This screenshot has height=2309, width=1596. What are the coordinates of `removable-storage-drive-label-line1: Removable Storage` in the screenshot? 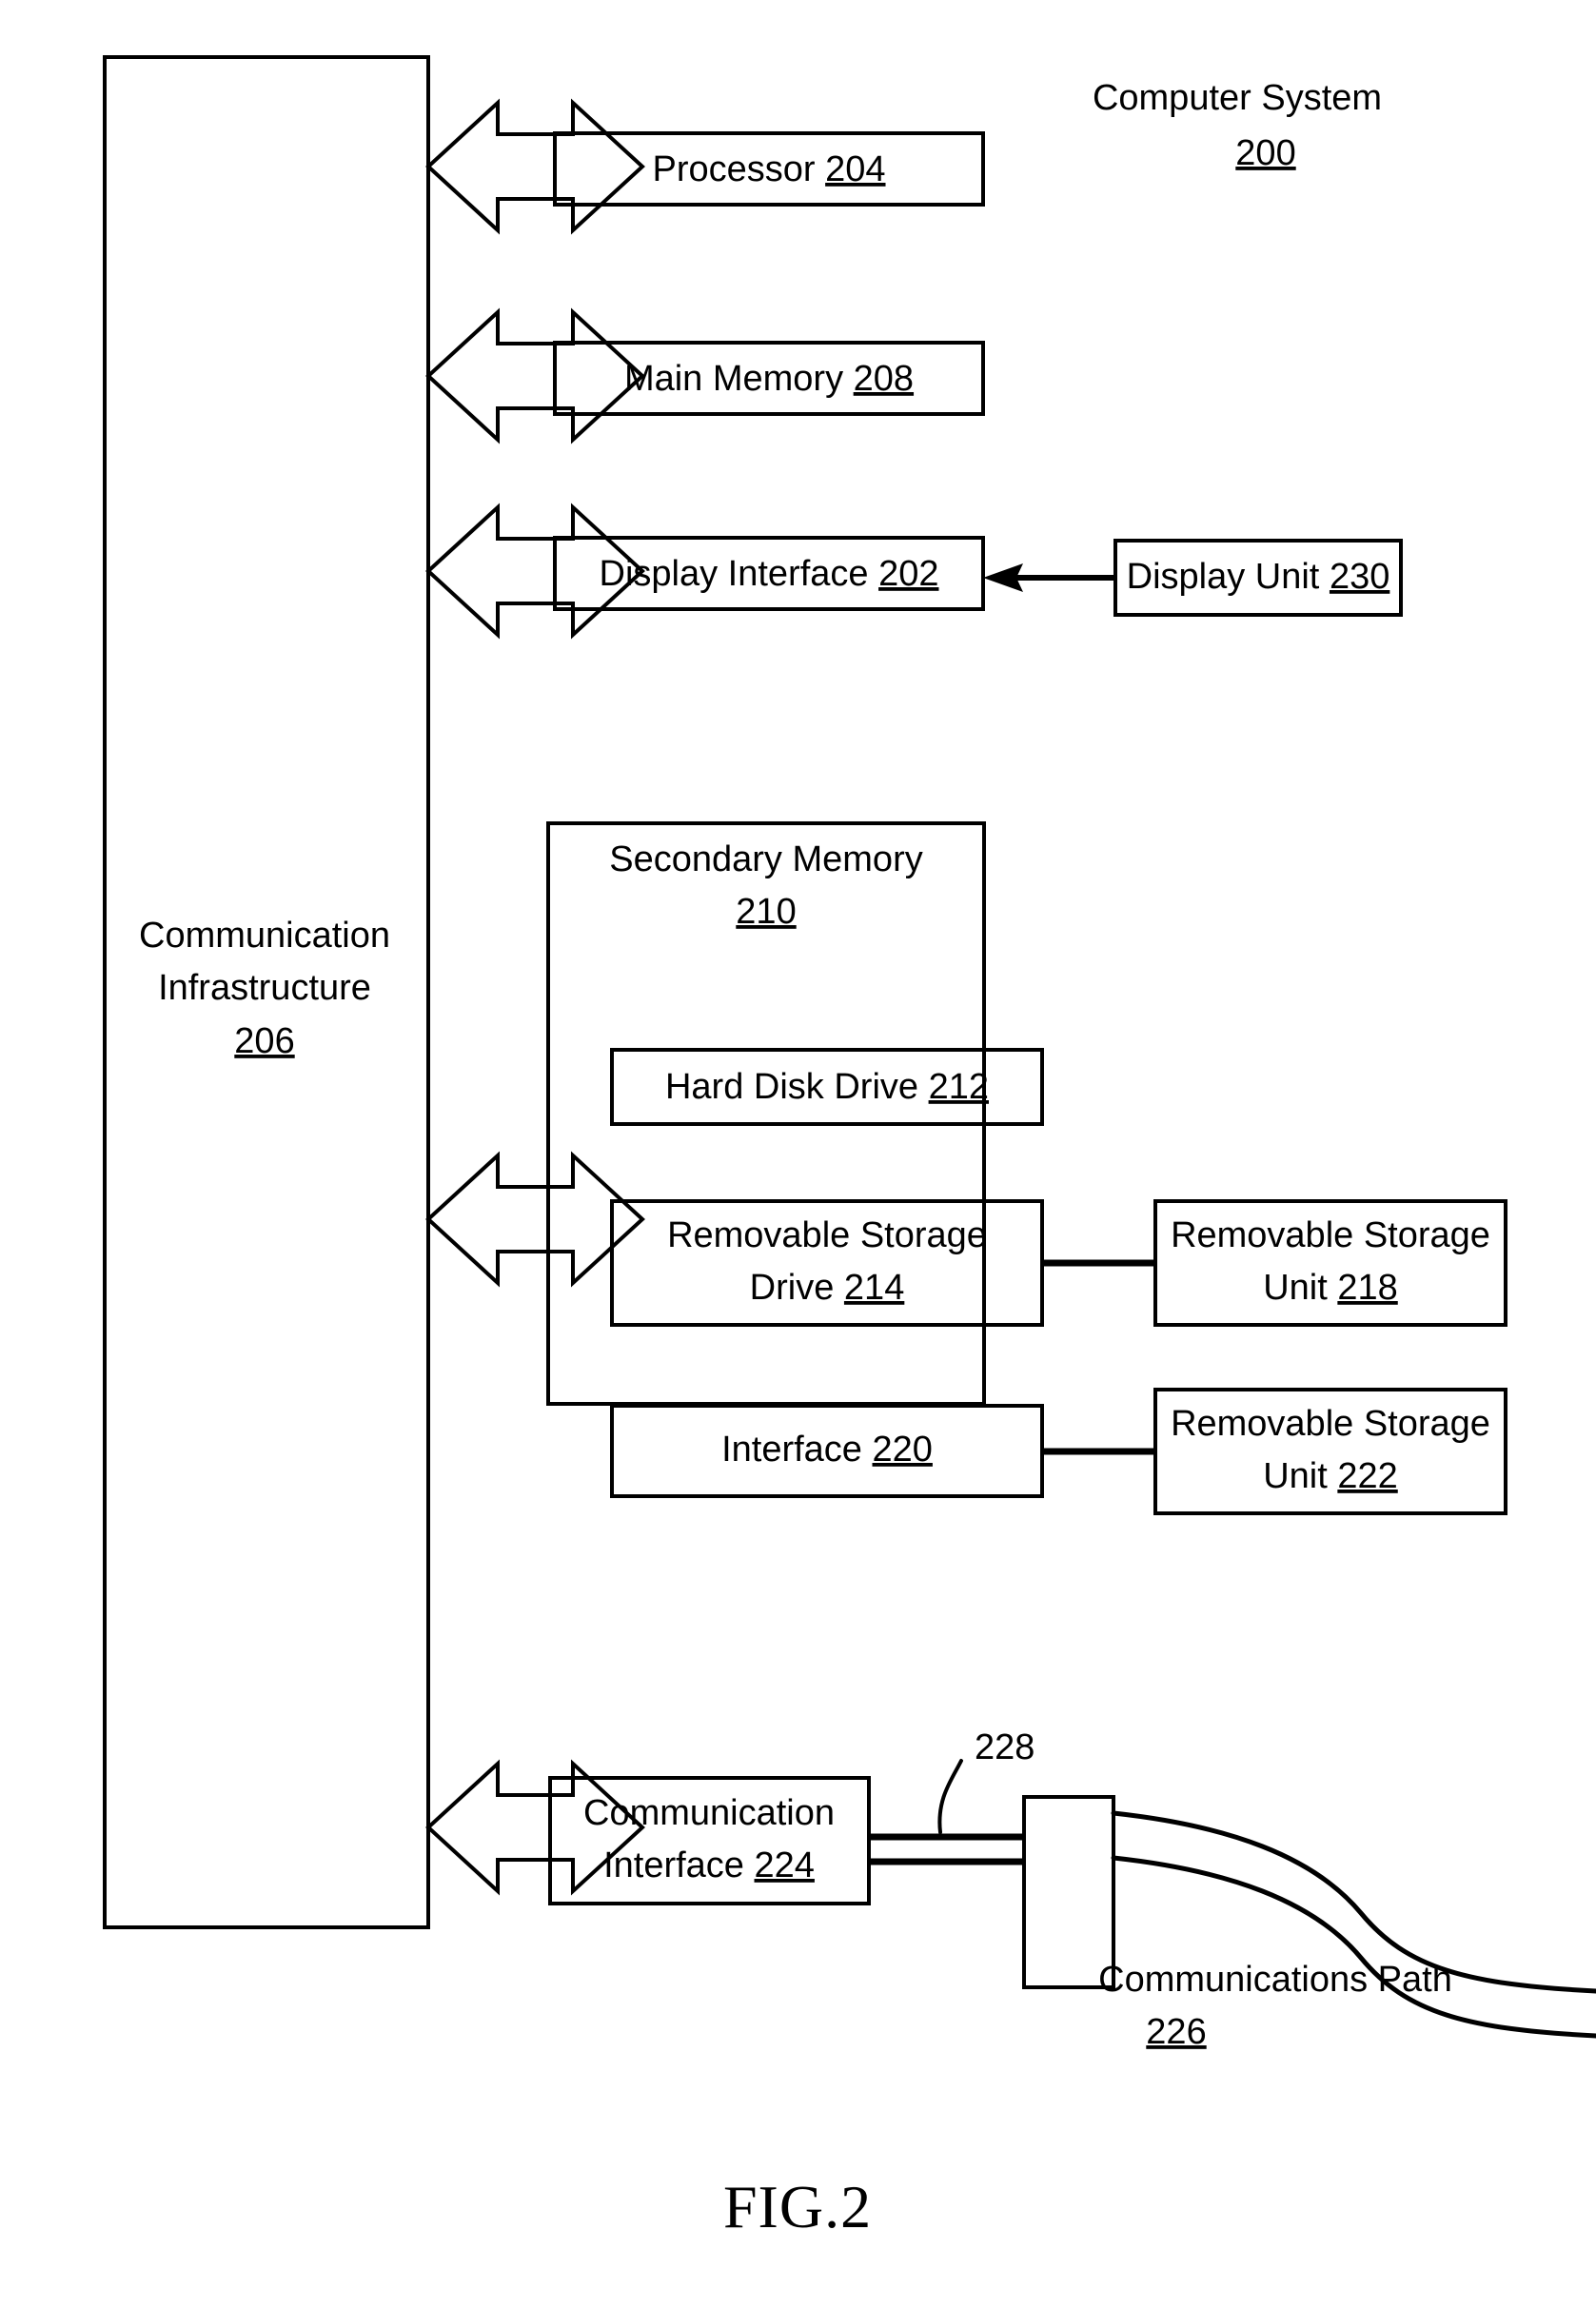 It's located at (827, 1235).